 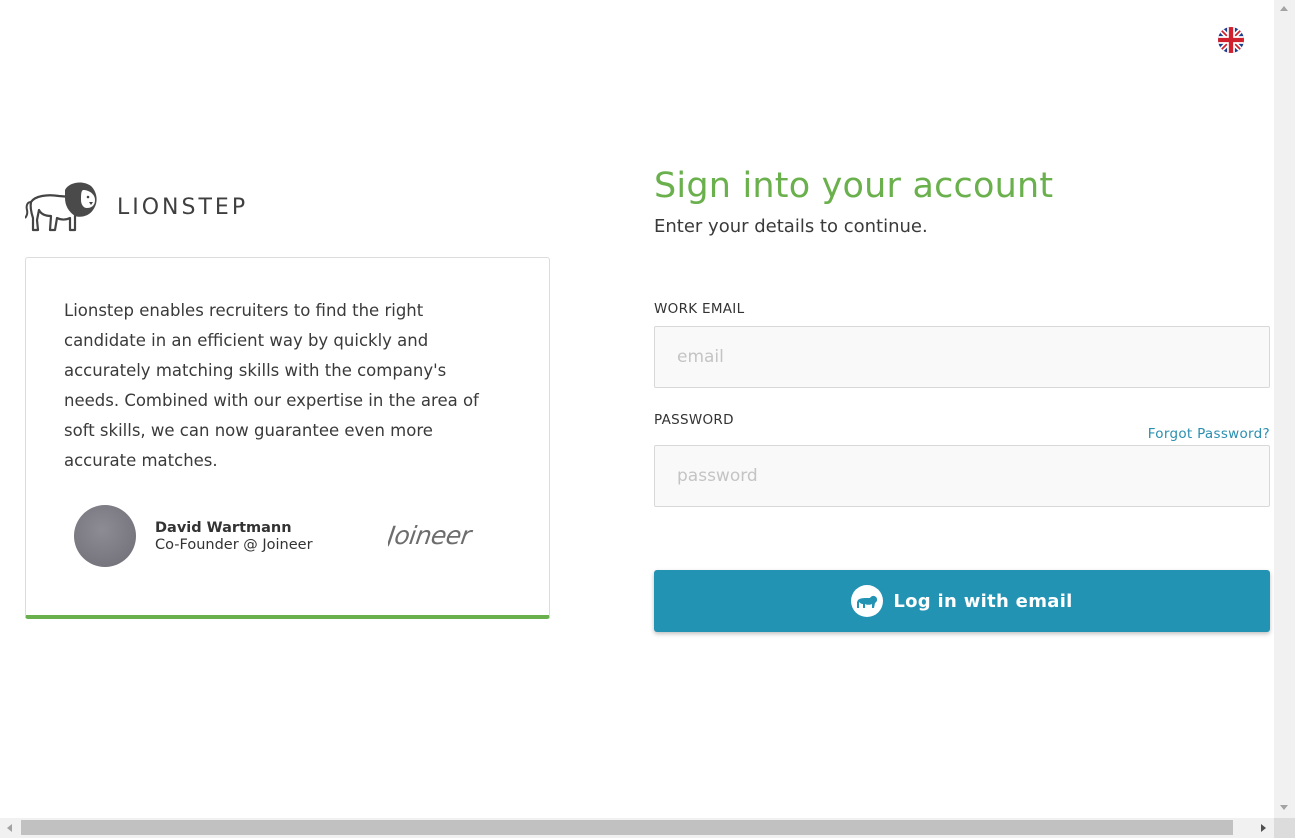 What do you see at coordinates (105, 536) in the screenshot?
I see `avatar` at bounding box center [105, 536].